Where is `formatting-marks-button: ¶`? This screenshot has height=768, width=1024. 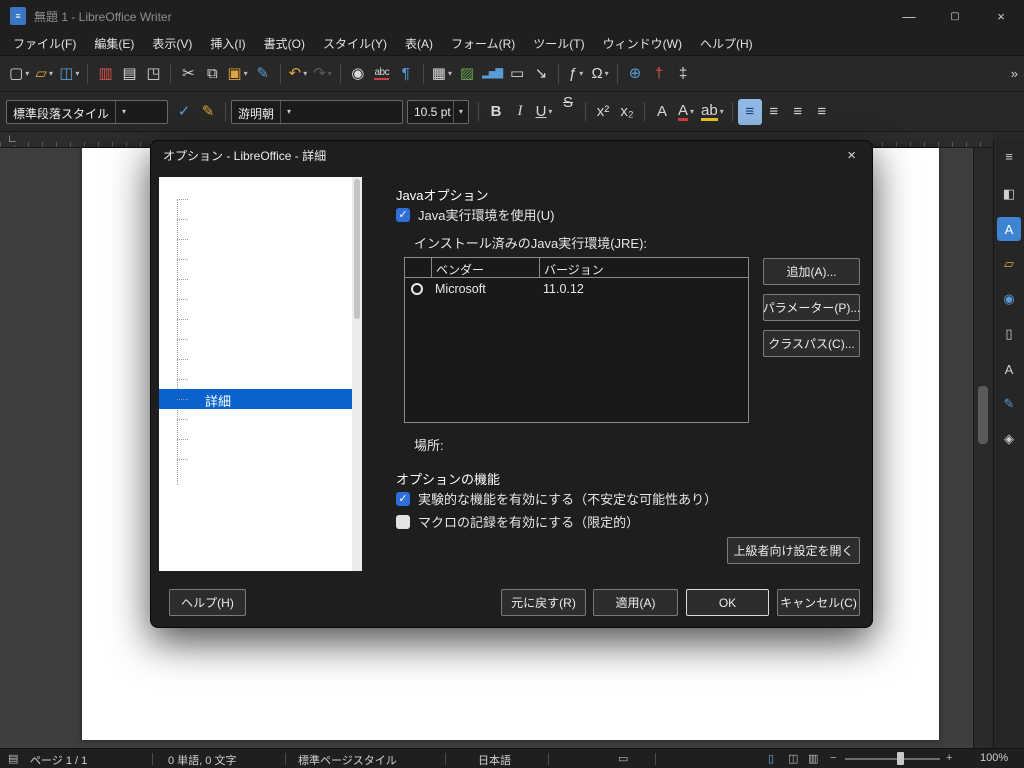
formatting-marks-button: ¶ is located at coordinates (406, 74).